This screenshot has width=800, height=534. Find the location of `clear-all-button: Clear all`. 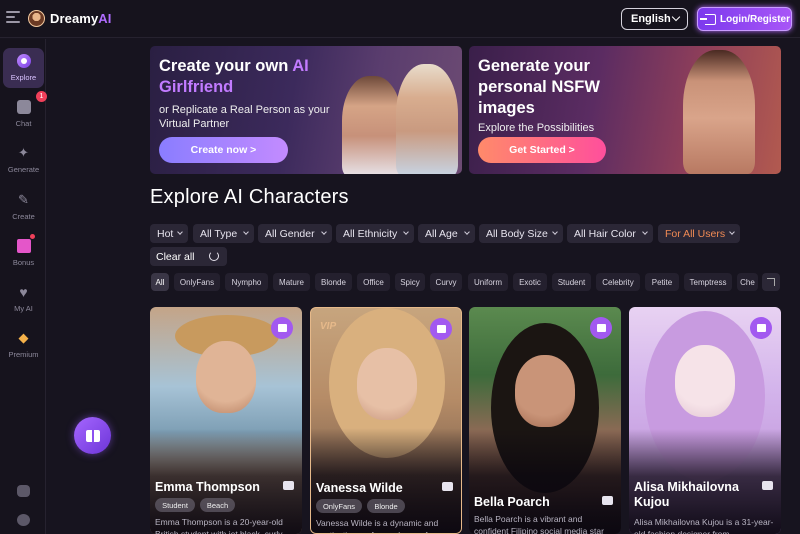

clear-all-button: Clear all is located at coordinates (188, 256).